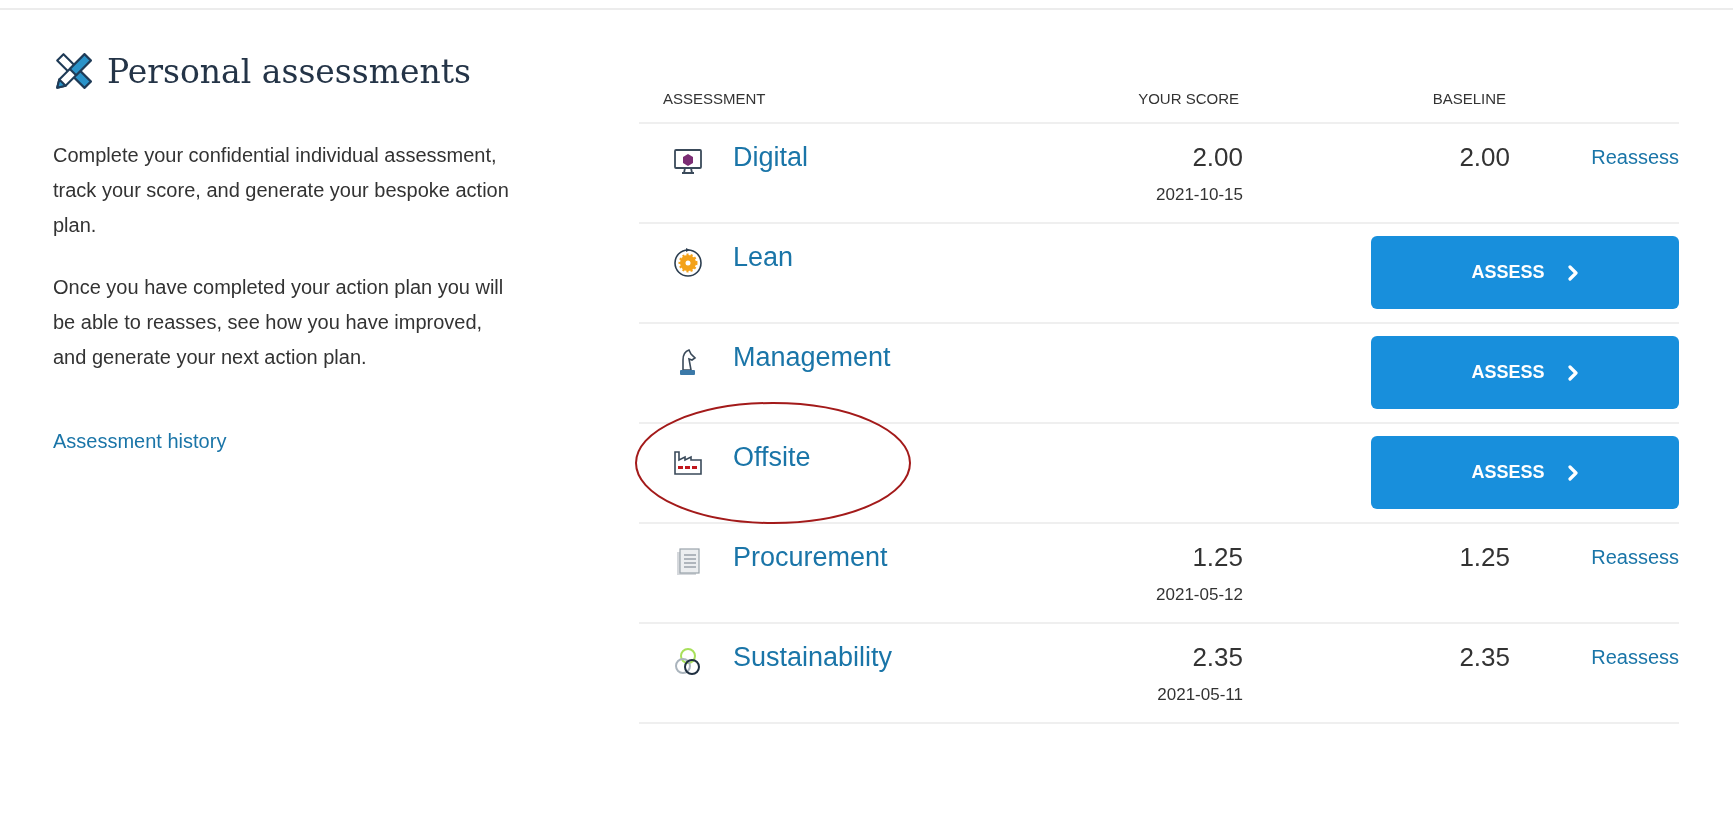 This screenshot has height=825, width=1733. I want to click on description-text: Once you have completed your action plan you will be able to reasses, see how you have improved, and generate your next action plan., so click(279, 322).